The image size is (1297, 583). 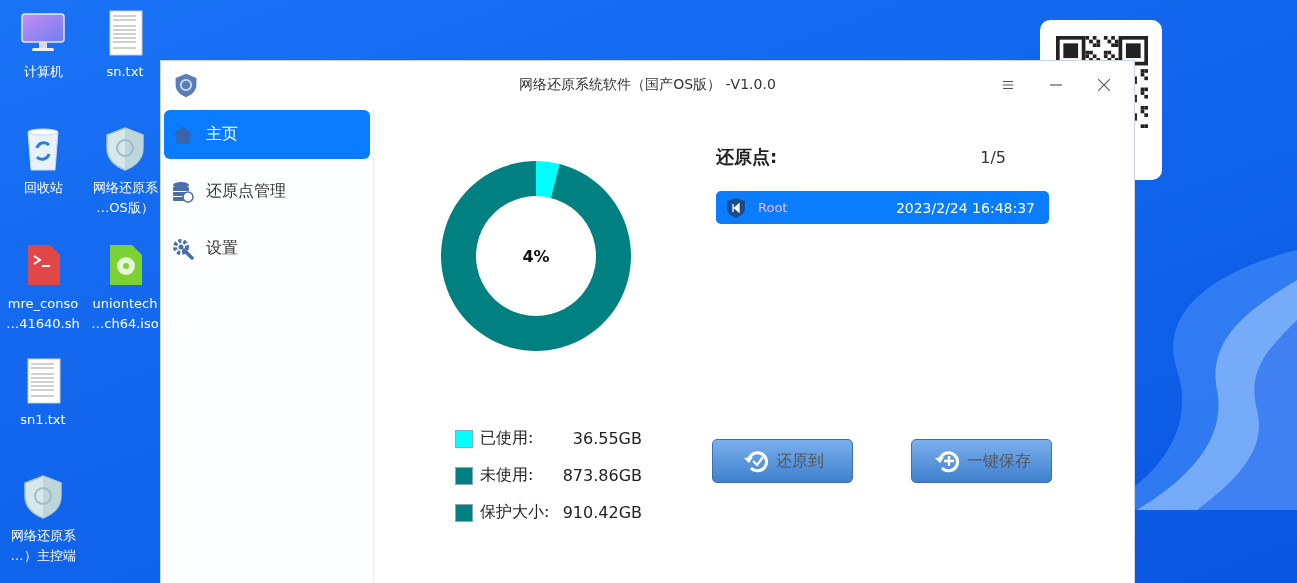 I want to click on gear-wrench-icon, so click(x=183, y=248).